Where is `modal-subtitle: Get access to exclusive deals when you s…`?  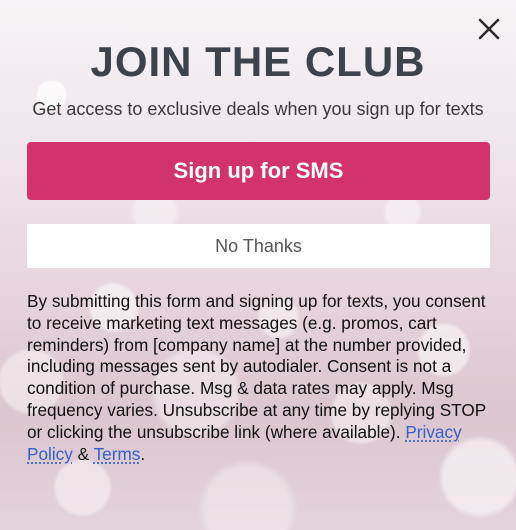
modal-subtitle: Get access to exclusive deals when you s… is located at coordinates (258, 109).